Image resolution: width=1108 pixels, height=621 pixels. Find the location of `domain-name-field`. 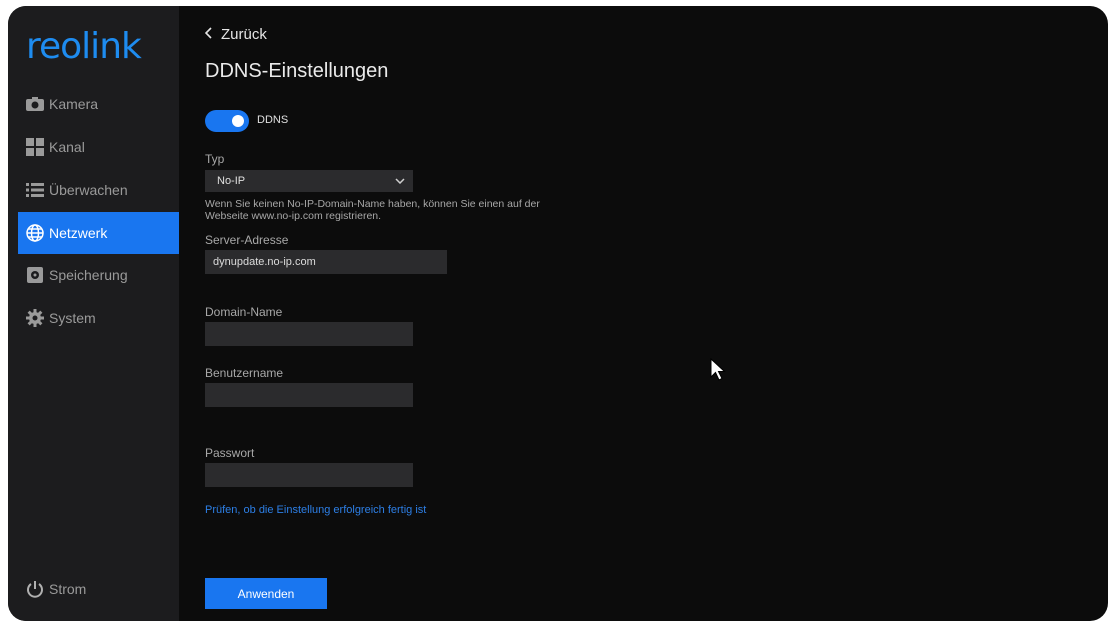

domain-name-field is located at coordinates (309, 334).